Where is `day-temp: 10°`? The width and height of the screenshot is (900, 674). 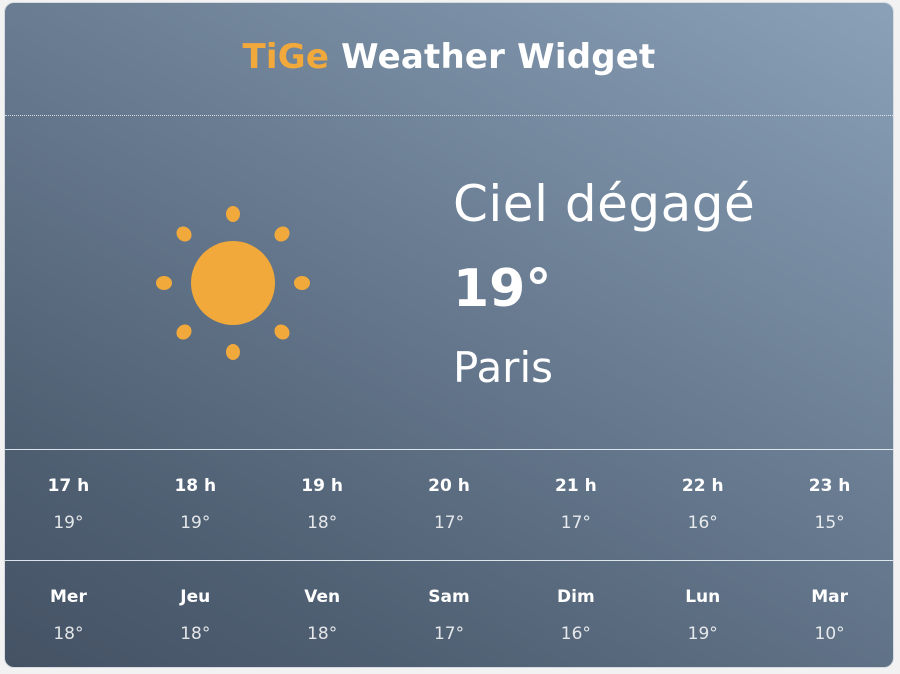
day-temp: 10° is located at coordinates (829, 634).